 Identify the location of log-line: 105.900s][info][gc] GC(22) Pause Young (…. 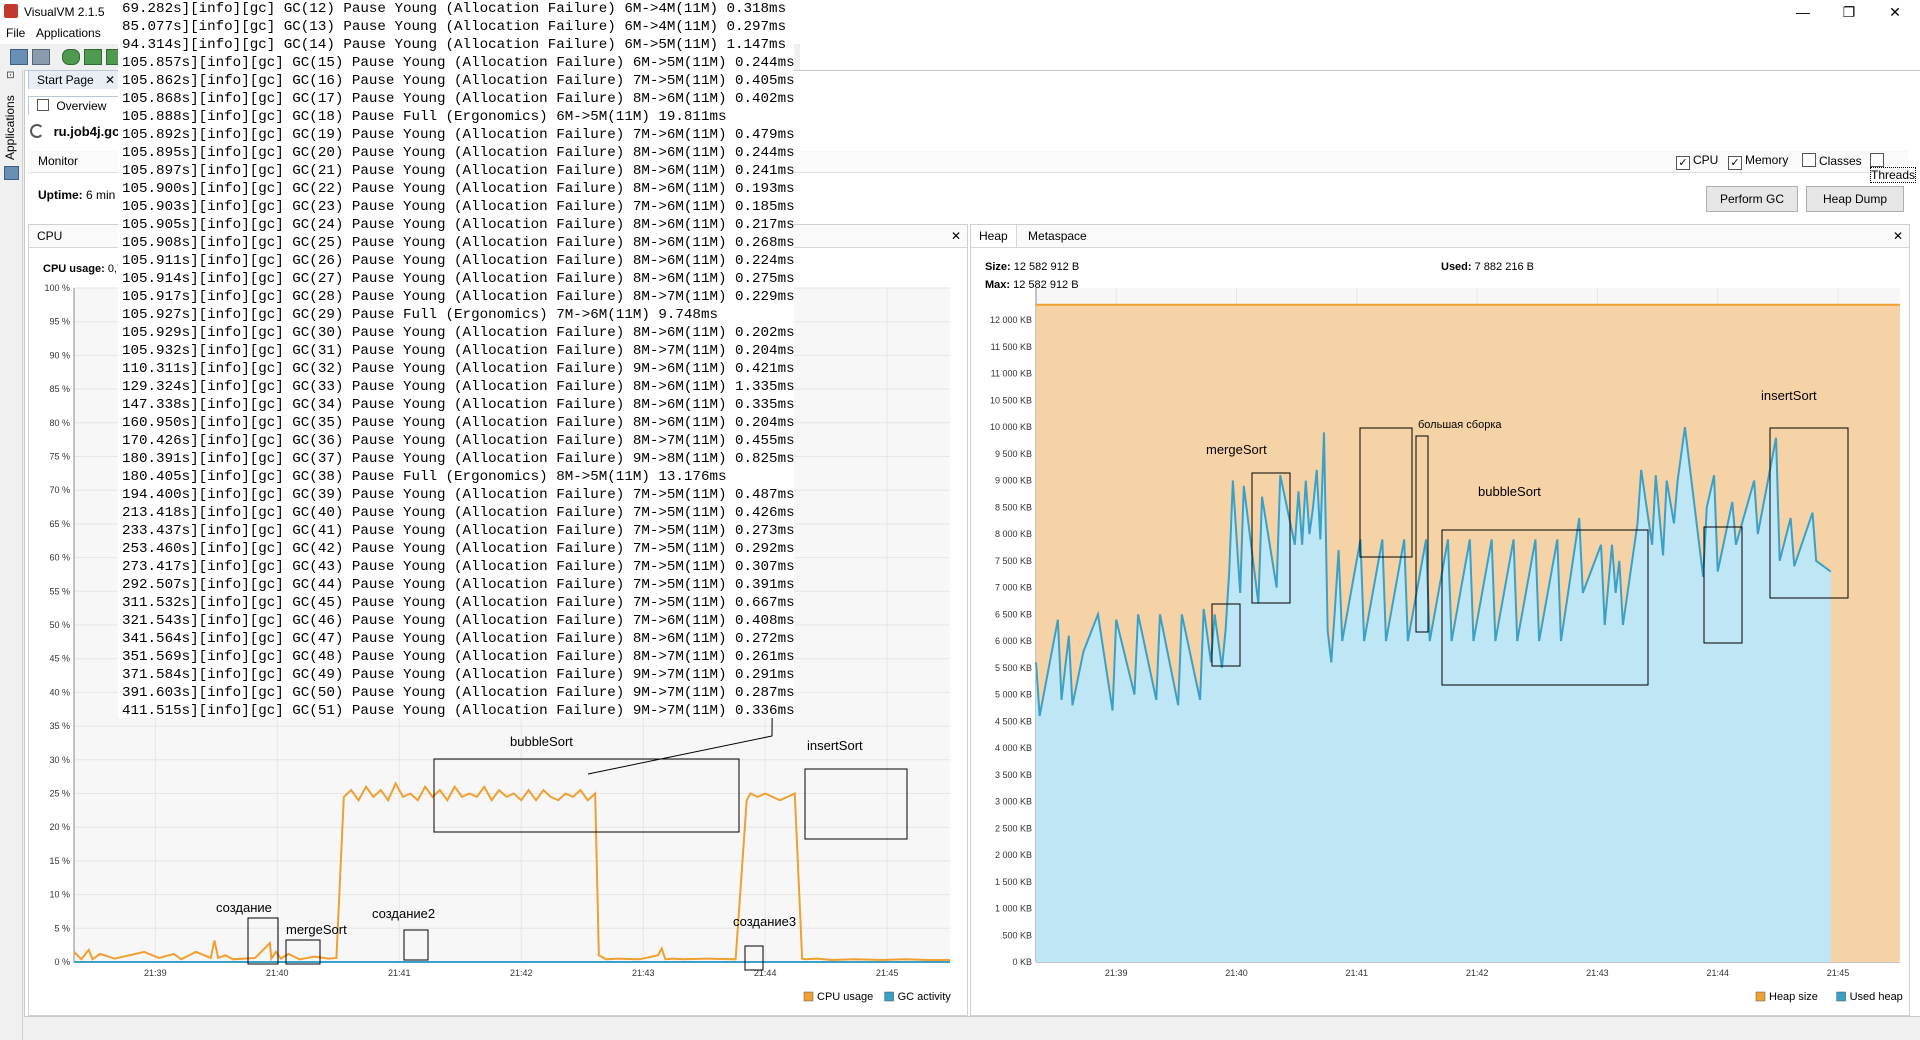
(458, 189).